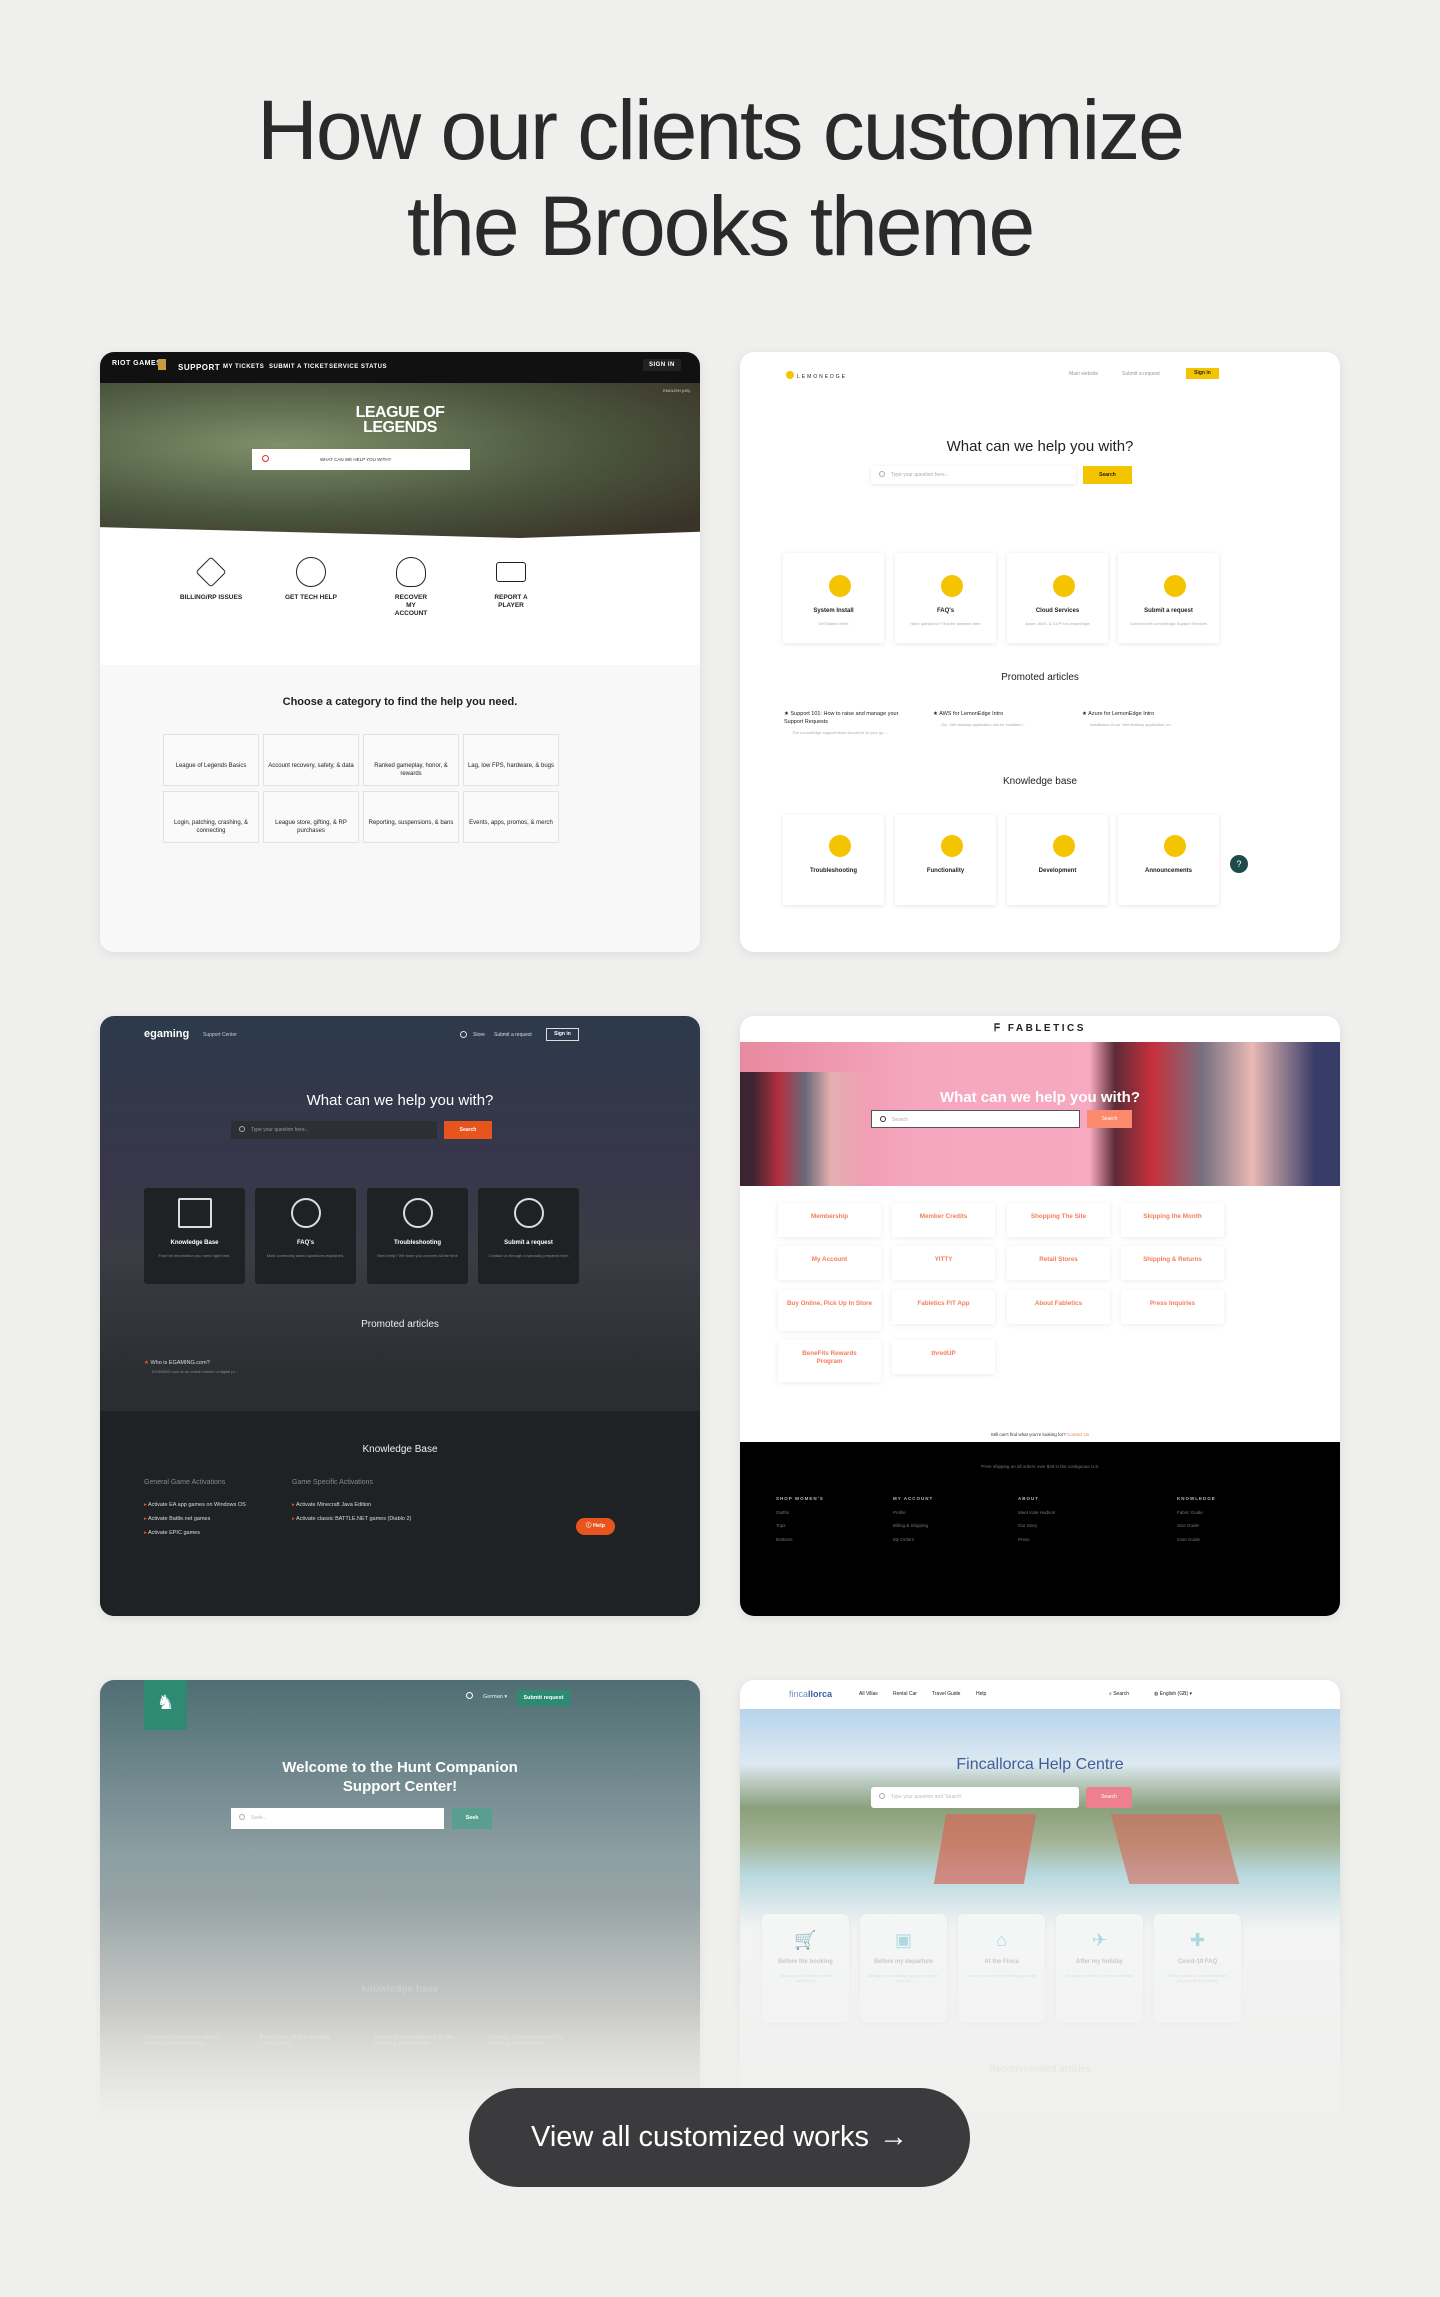 The height and width of the screenshot is (2297, 1440). I want to click on category-tile: League of Legends Basics, so click(211, 760).